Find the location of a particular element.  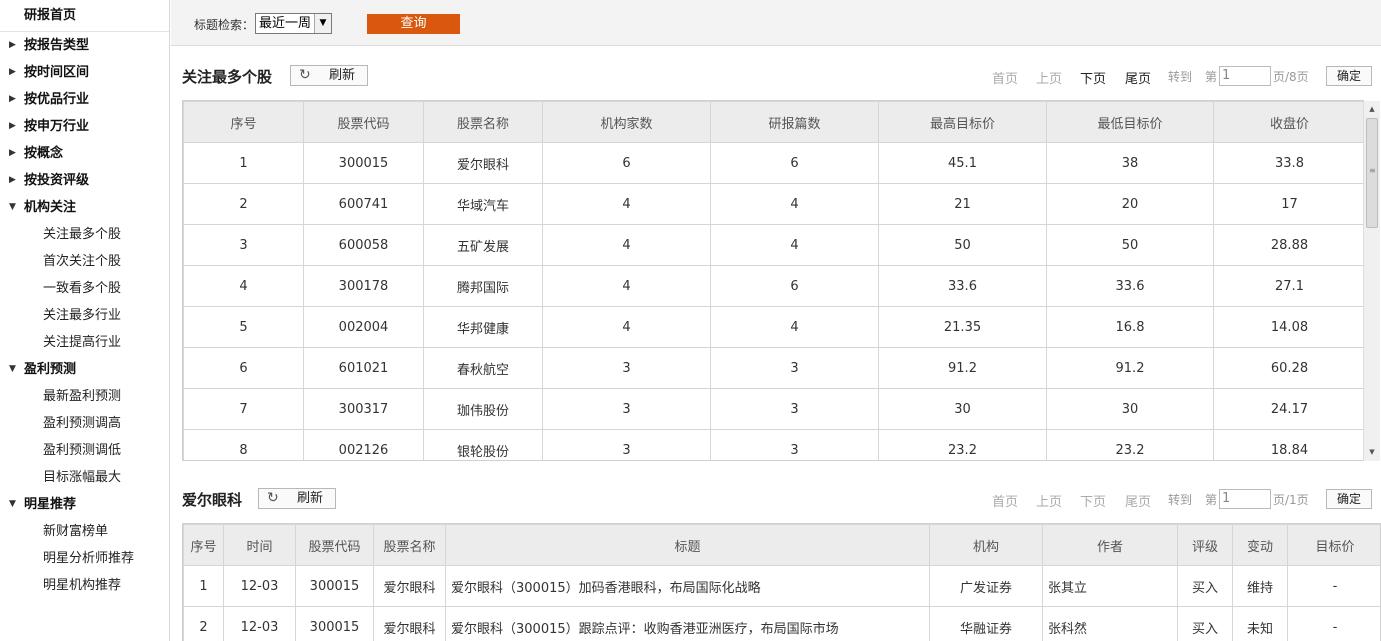

table-row: 7 300317 珈伟股份 3 3 30 30 24.17 is located at coordinates (773, 409).